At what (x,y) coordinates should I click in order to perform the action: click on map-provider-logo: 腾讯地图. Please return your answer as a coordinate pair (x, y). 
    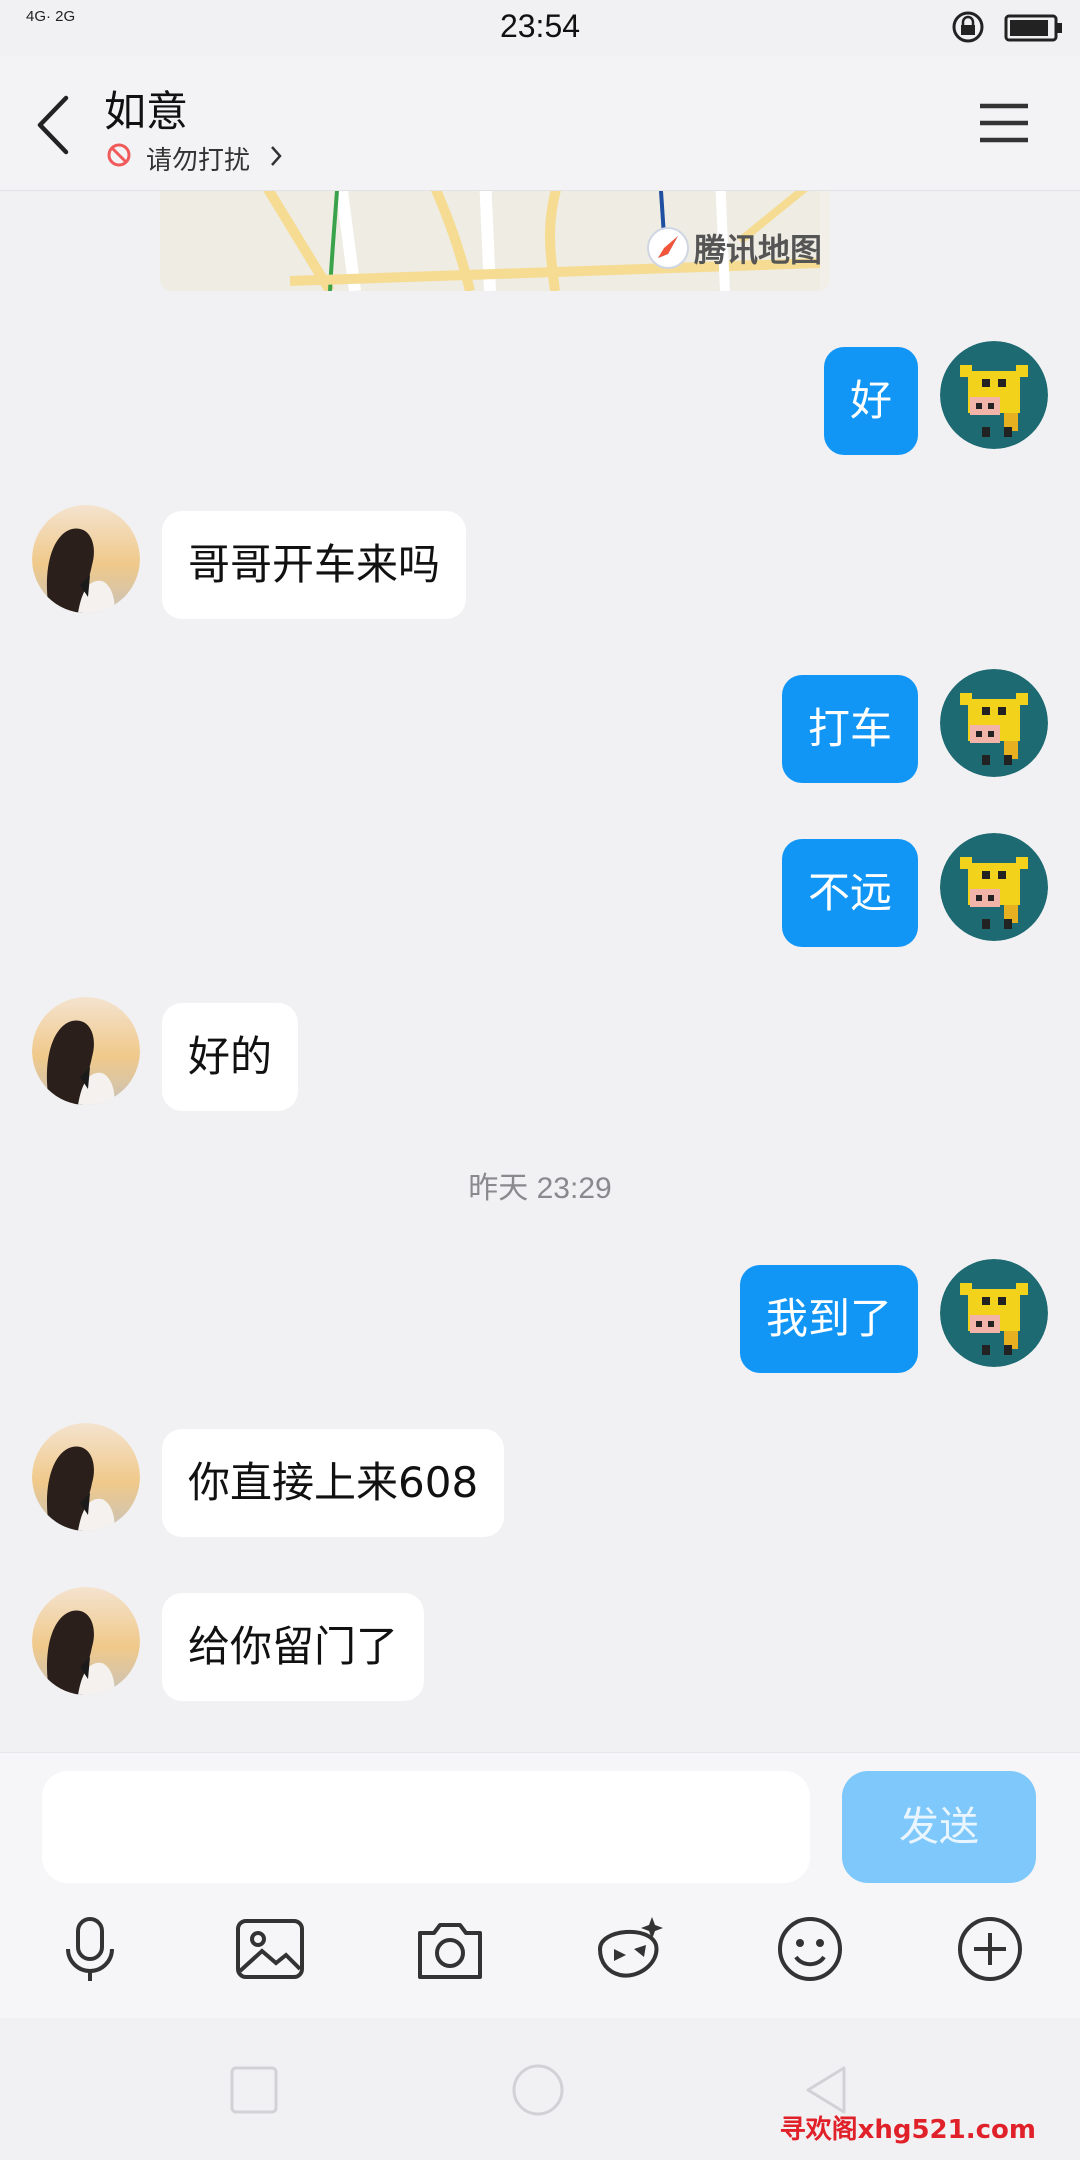
    Looking at the image, I should click on (734, 248).